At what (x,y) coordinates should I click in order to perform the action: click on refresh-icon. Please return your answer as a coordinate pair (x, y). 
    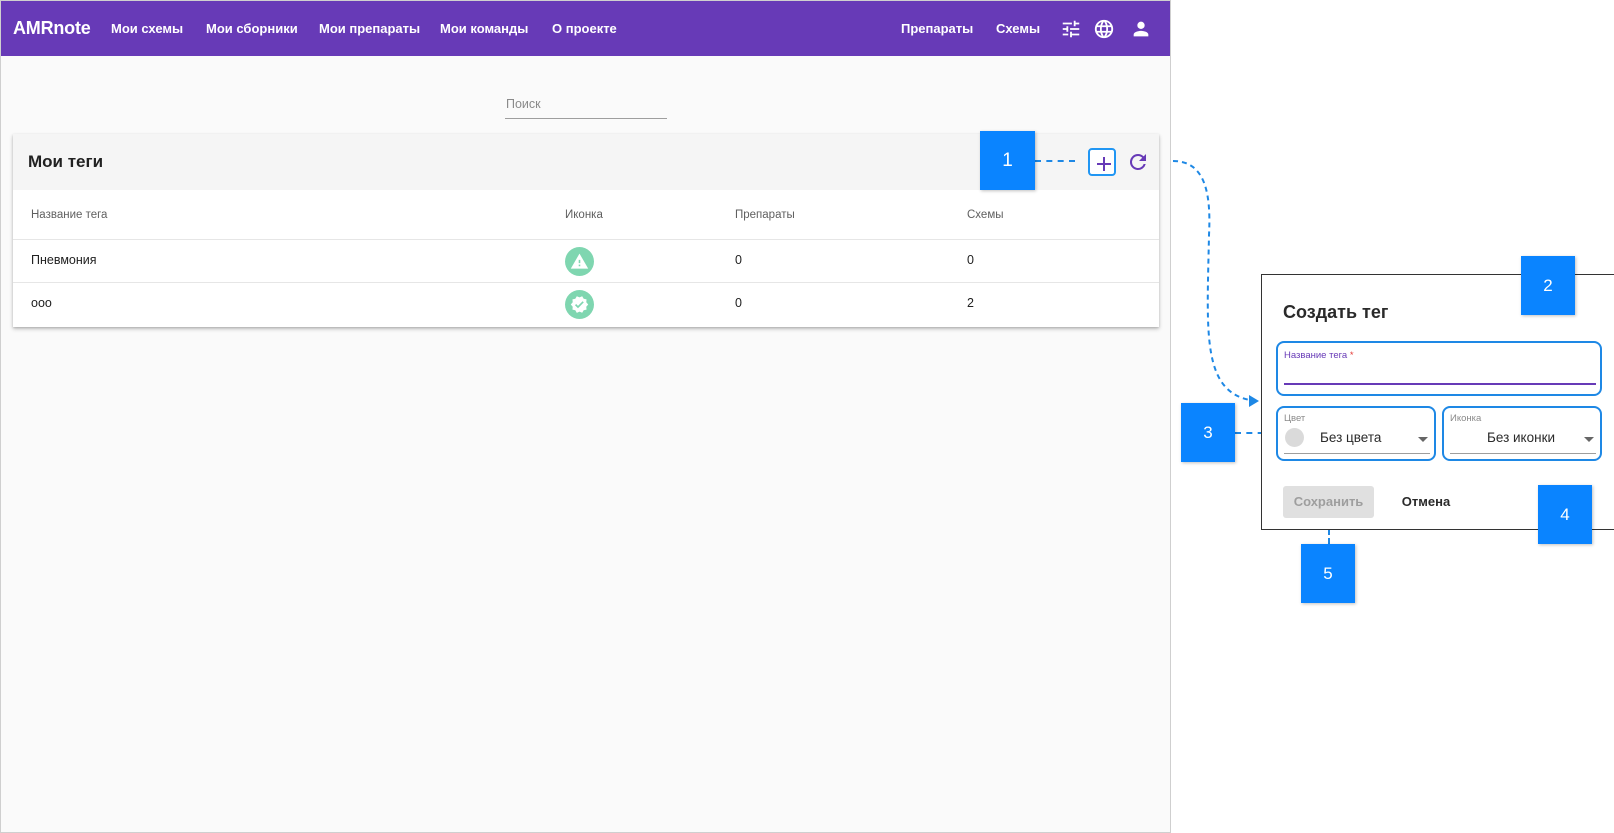
    Looking at the image, I should click on (1137, 161).